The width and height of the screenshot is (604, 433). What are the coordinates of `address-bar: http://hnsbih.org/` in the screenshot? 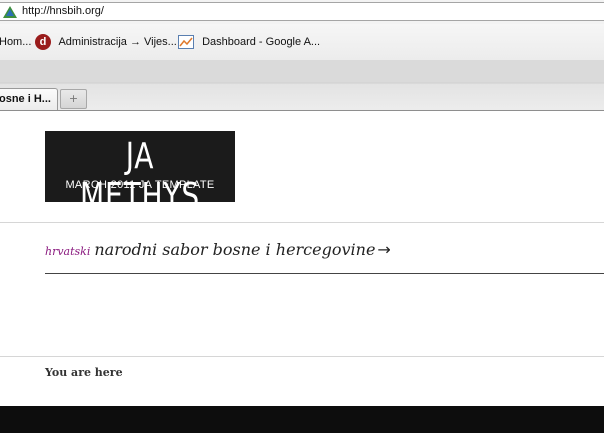 It's located at (302, 12).